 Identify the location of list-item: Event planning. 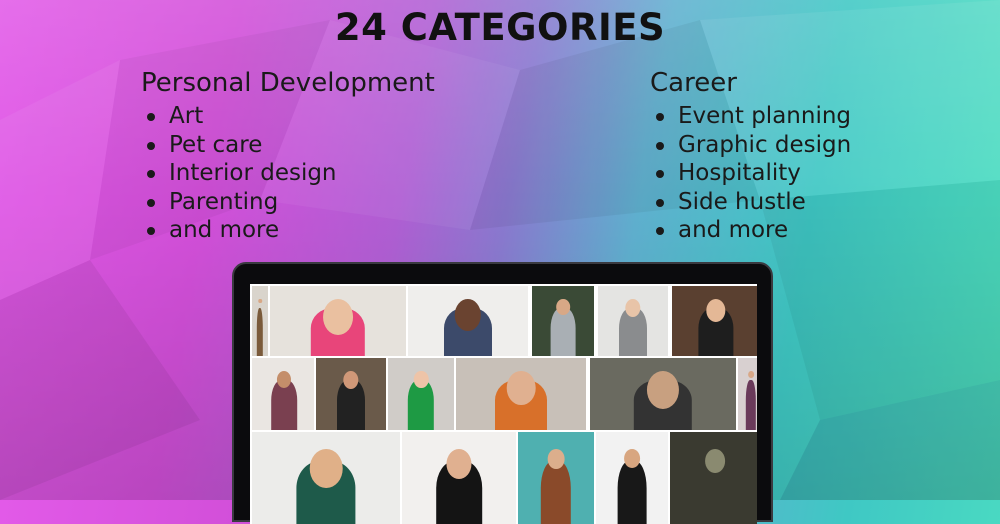
(750, 116).